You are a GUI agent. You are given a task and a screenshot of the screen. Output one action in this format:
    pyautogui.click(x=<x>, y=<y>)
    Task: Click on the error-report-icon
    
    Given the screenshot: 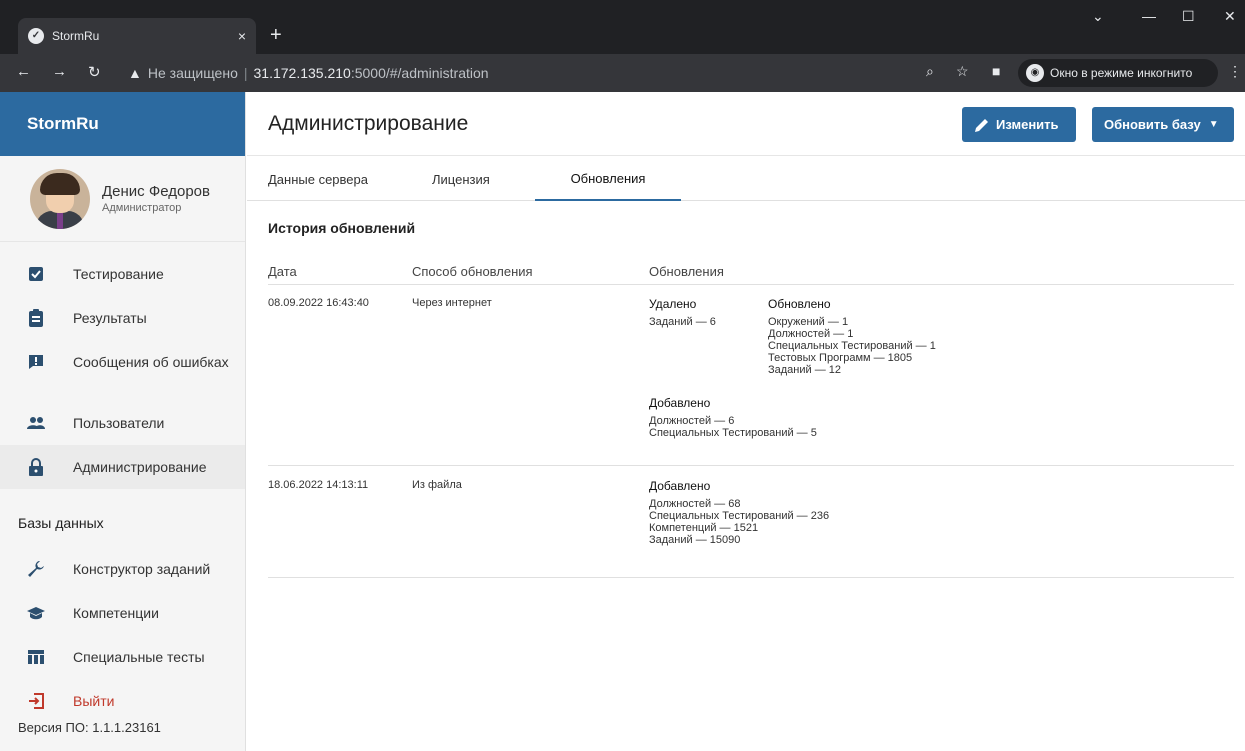 What is the action you would take?
    pyautogui.click(x=36, y=362)
    